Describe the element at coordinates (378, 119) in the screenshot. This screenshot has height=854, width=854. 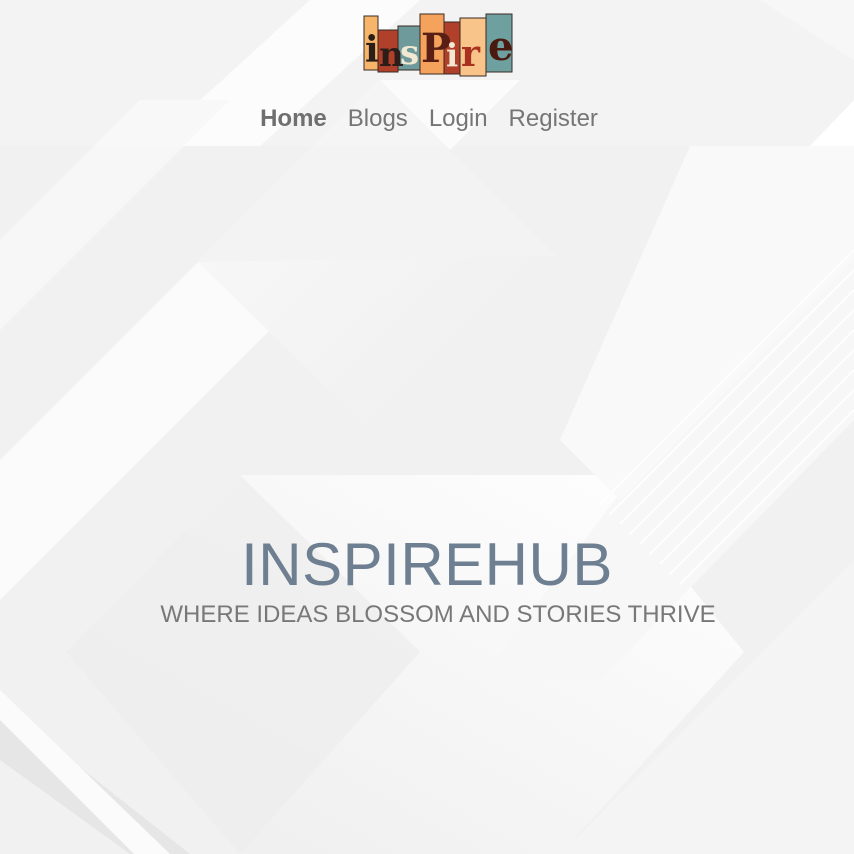
I see `nav-blogs-link: Blogs` at that location.